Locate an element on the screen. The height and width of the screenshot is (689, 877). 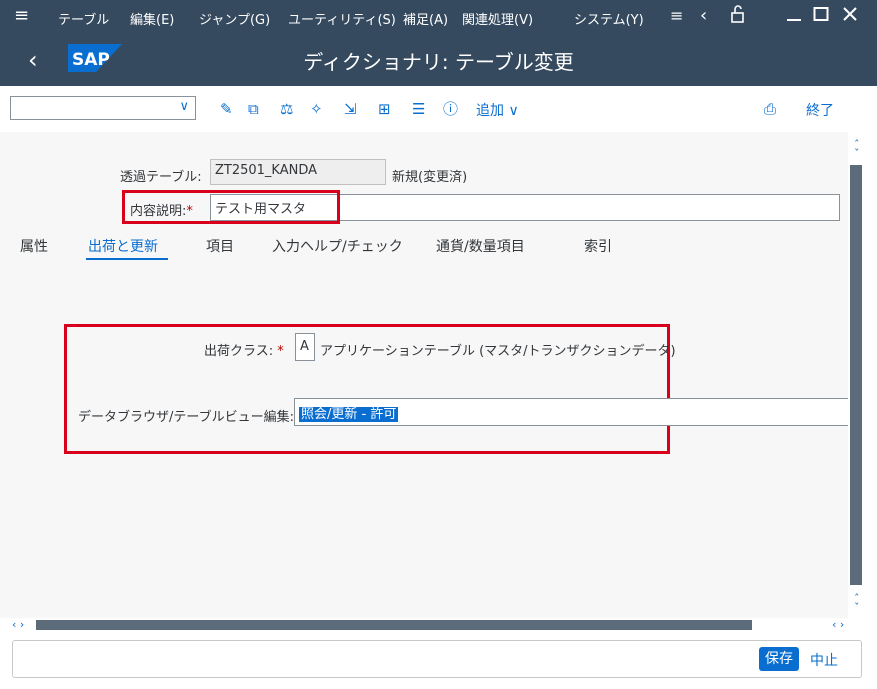
back-arrow-icon: ‹ is located at coordinates (703, 16).